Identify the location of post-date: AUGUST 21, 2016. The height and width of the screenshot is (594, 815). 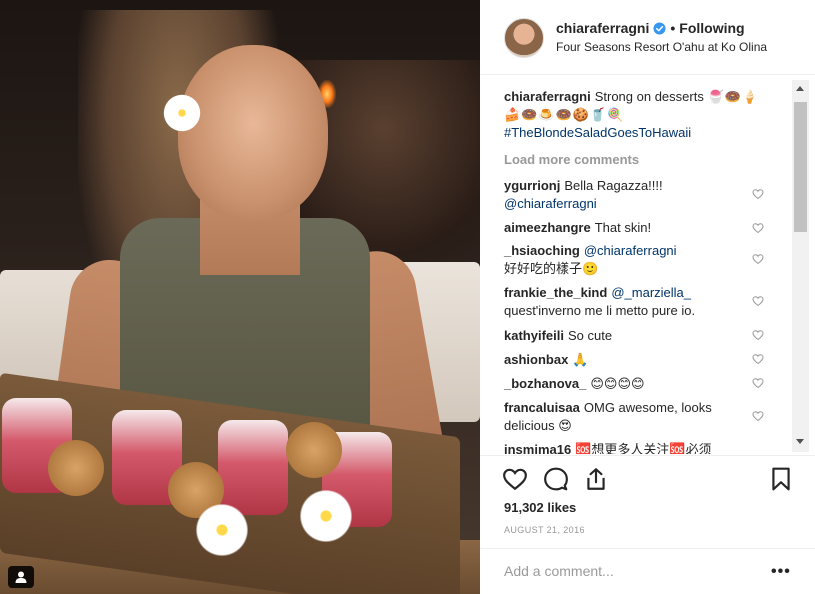
(544, 530).